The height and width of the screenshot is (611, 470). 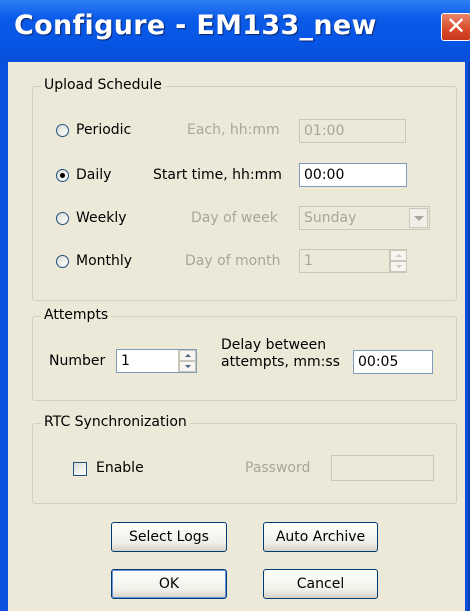 I want to click on start-time-label: Start time, hh:mm, so click(x=217, y=175).